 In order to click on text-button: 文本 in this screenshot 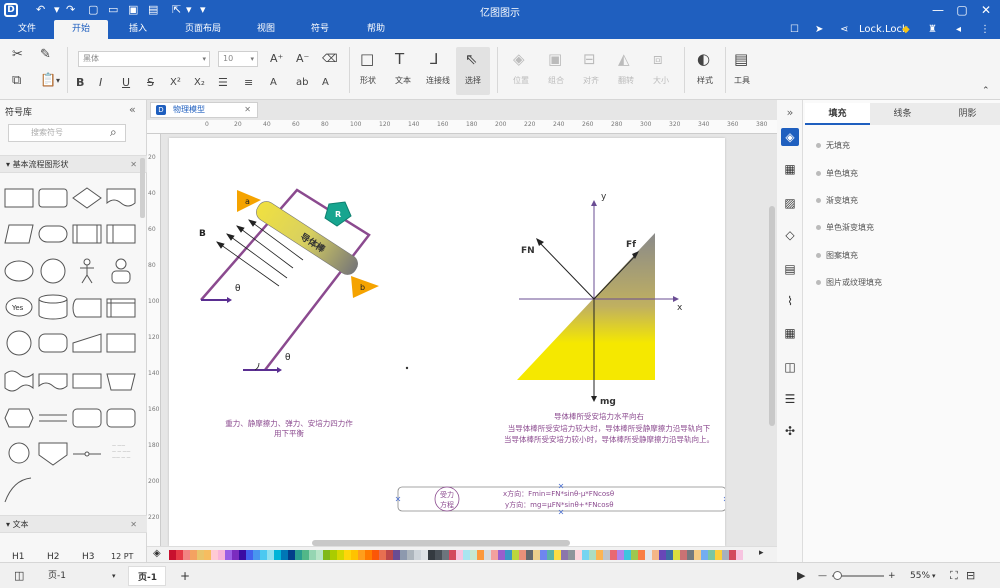, I will do `click(403, 80)`.